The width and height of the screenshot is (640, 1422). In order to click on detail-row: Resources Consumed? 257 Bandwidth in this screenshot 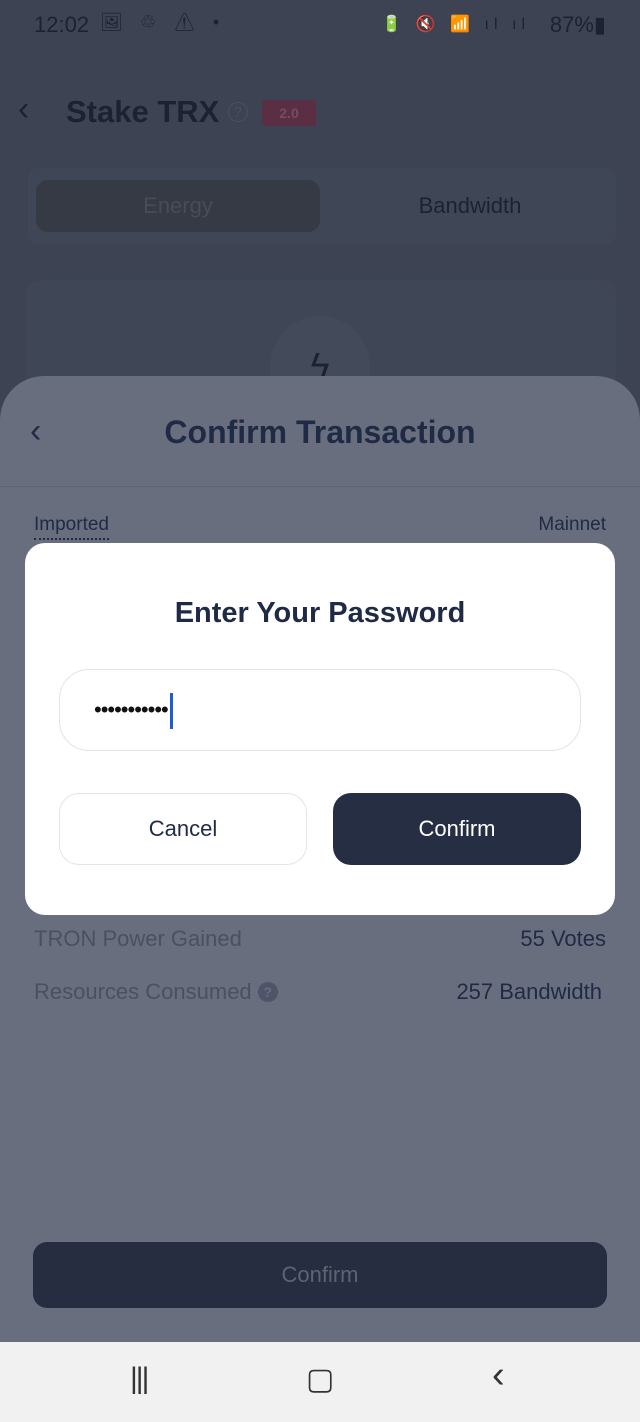, I will do `click(320, 992)`.